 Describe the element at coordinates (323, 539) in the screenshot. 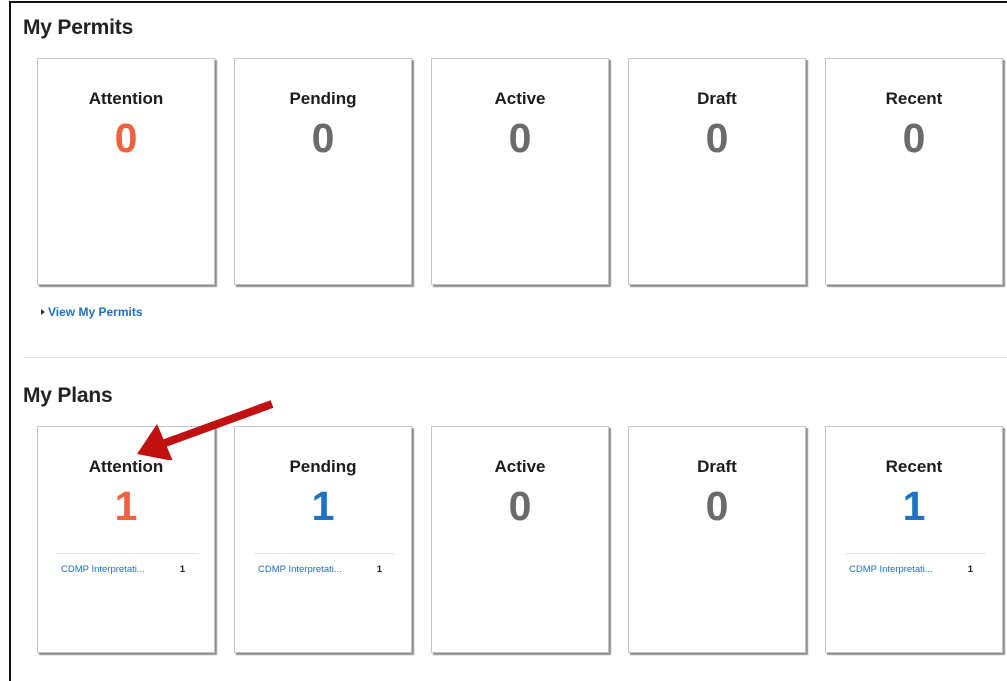

I see `plans-card-pending: Pending 1 CDMP Interpretati... 1` at that location.